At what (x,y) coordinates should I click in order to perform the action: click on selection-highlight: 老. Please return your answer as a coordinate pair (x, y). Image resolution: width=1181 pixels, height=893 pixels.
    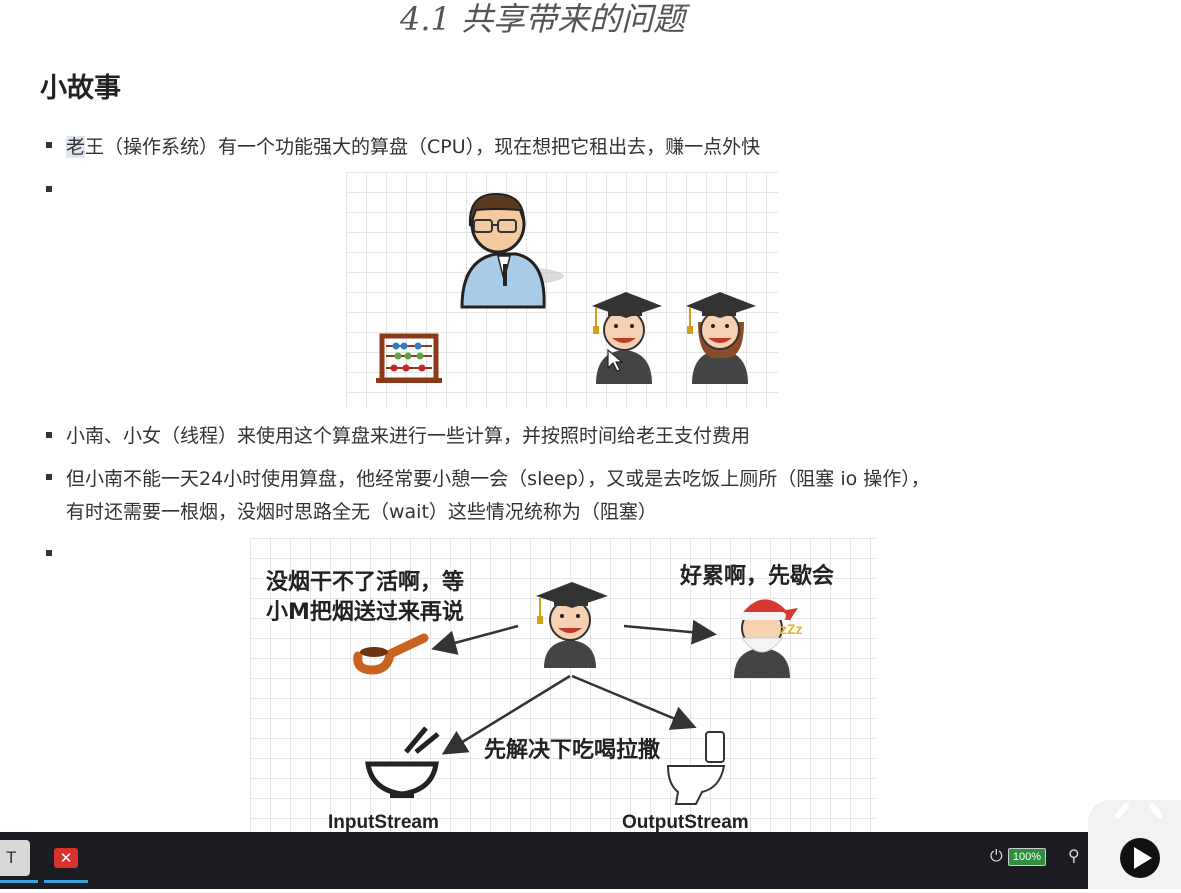
    Looking at the image, I should click on (76, 147).